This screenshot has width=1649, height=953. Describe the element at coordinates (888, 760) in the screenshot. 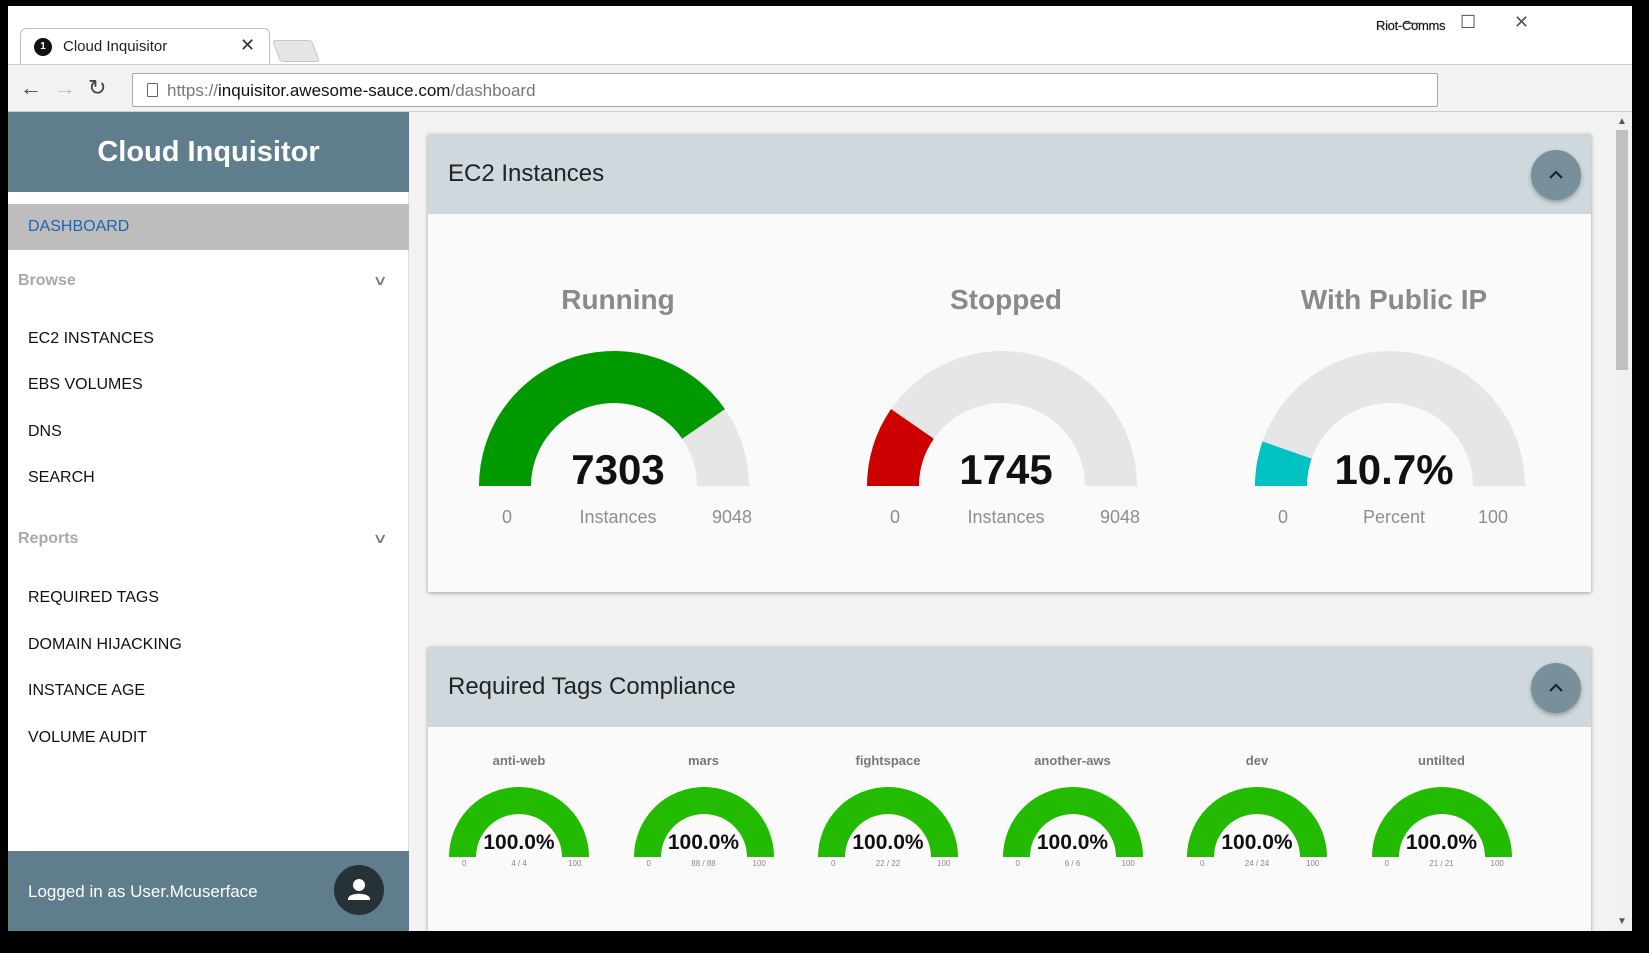

I see `tag-gauge-title: fightspace` at that location.